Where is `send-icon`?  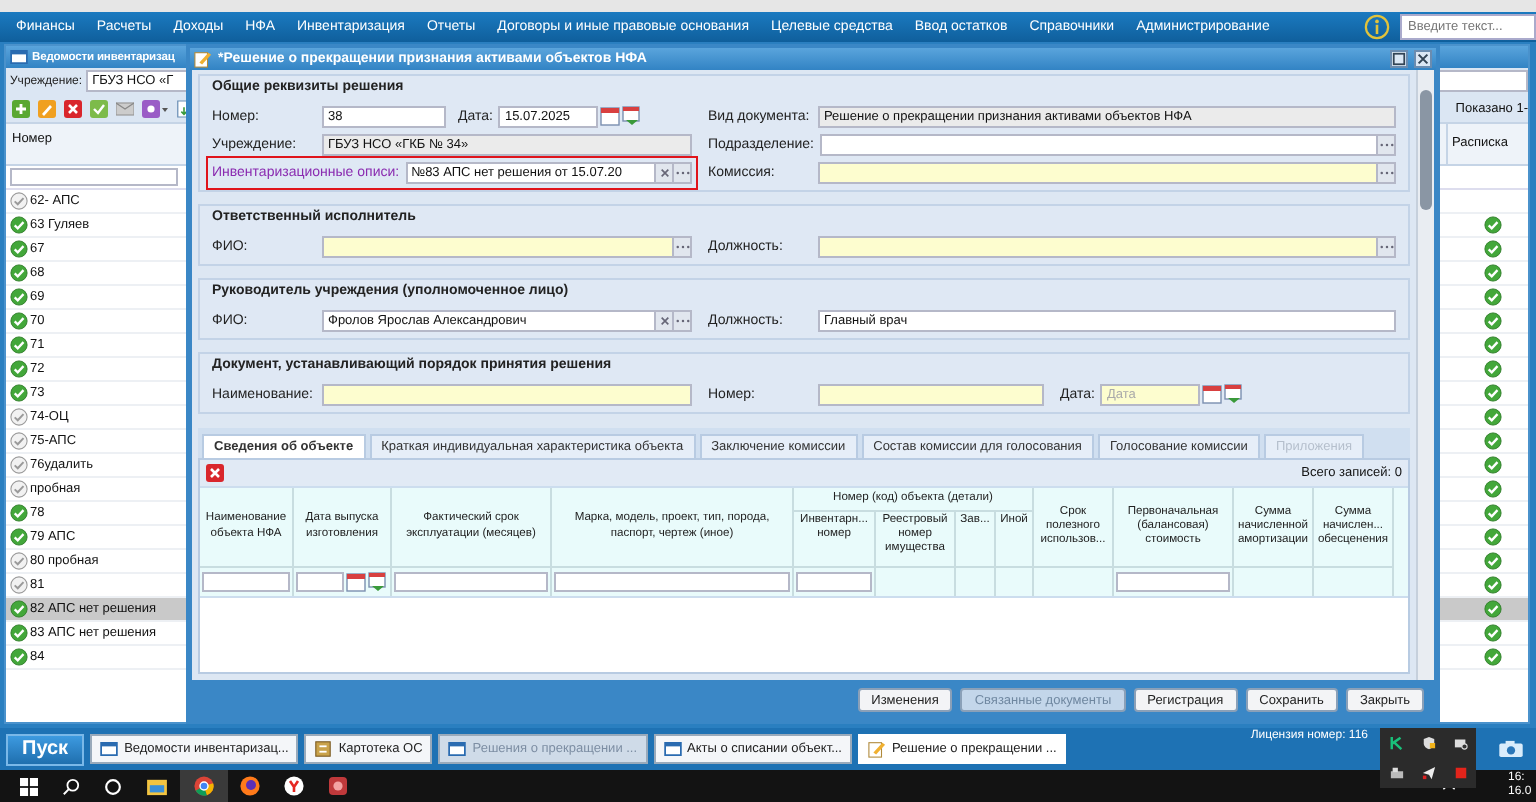
send-icon is located at coordinates (1428, 773).